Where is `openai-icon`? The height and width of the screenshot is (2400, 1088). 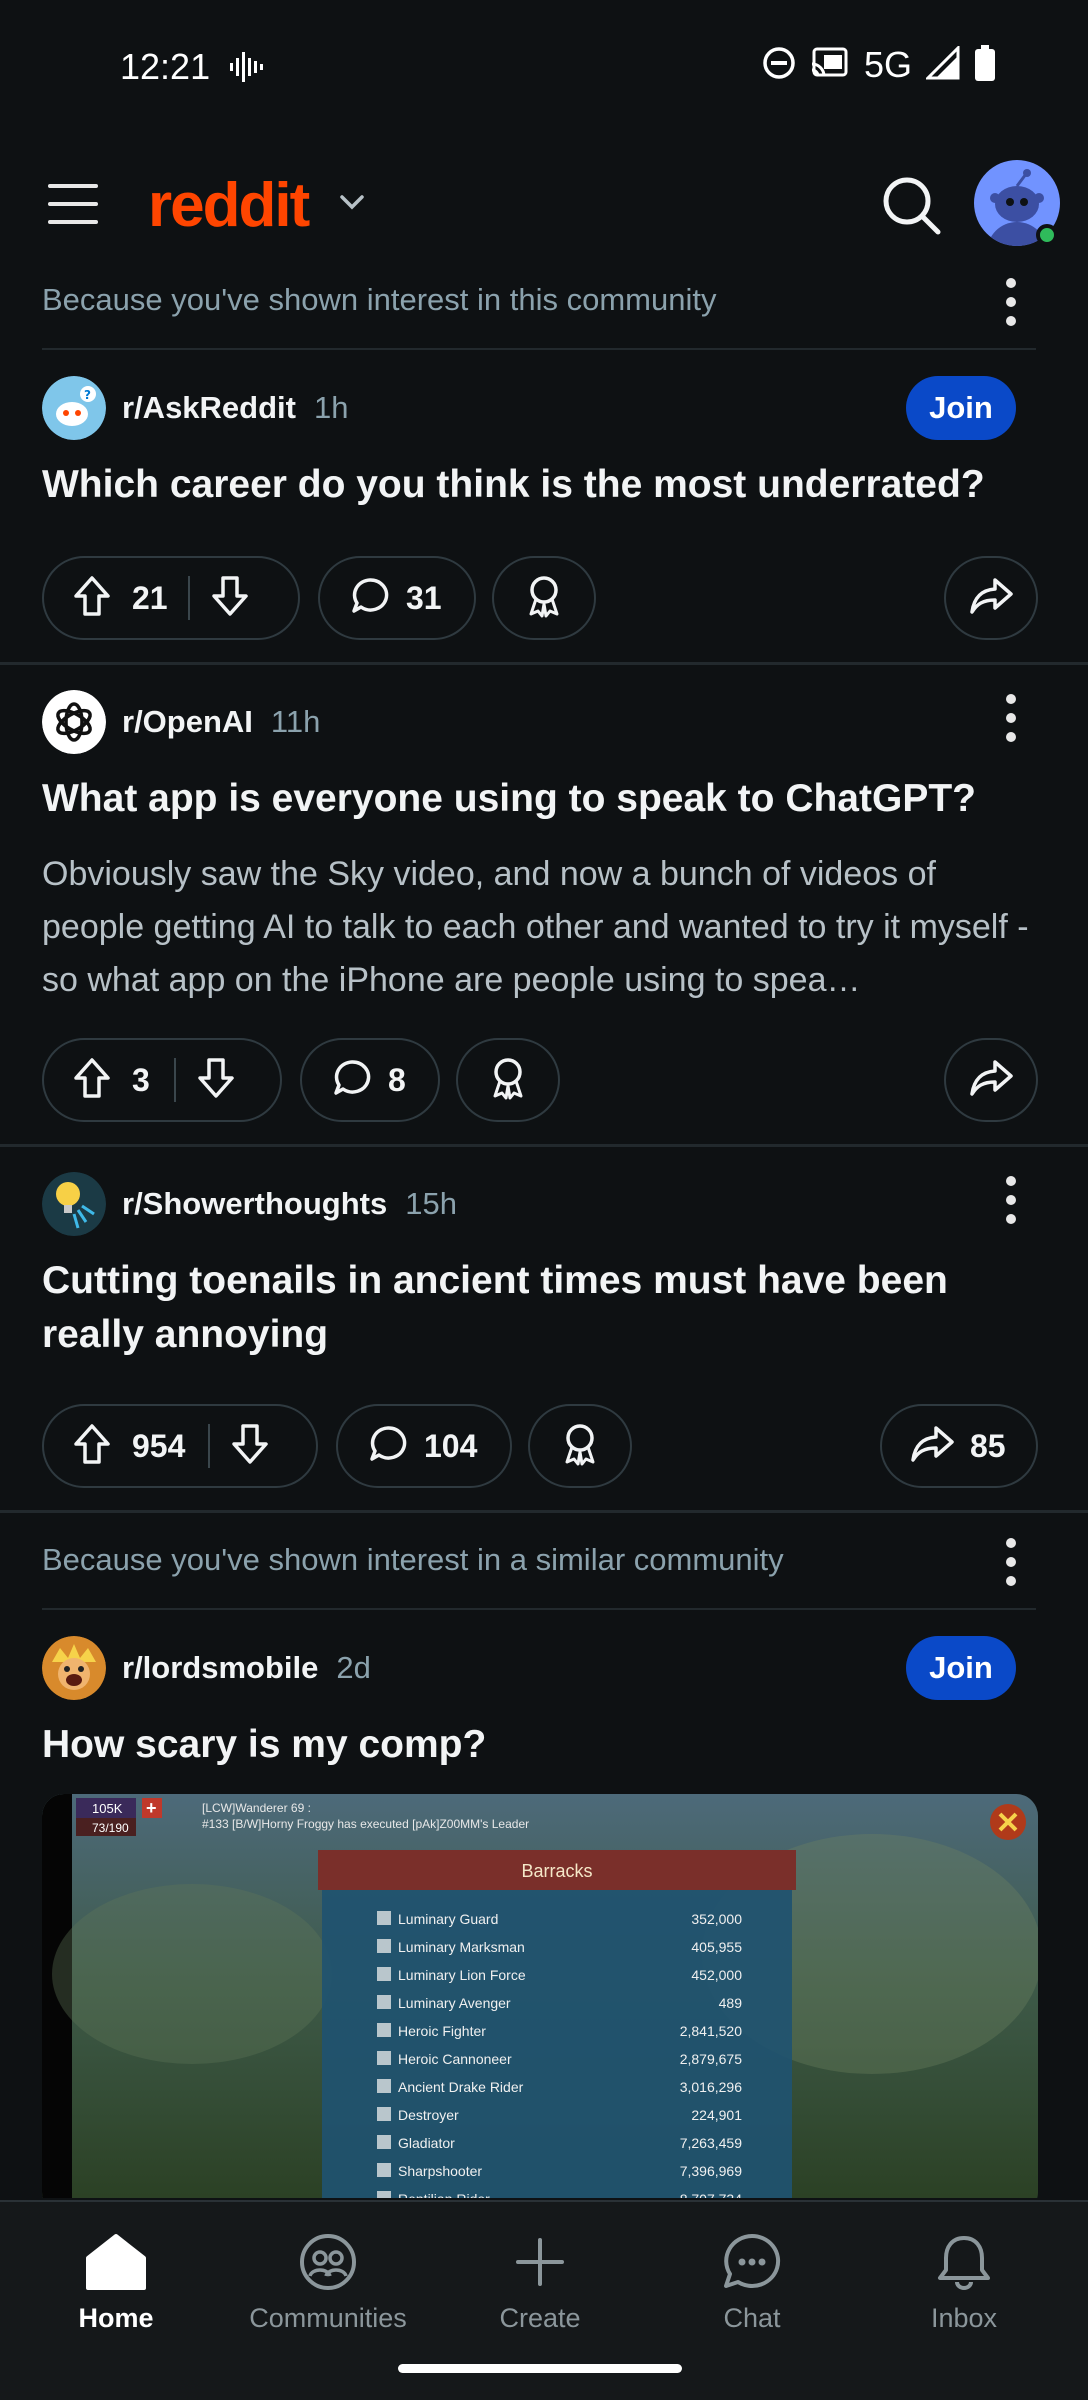 openai-icon is located at coordinates (74, 722).